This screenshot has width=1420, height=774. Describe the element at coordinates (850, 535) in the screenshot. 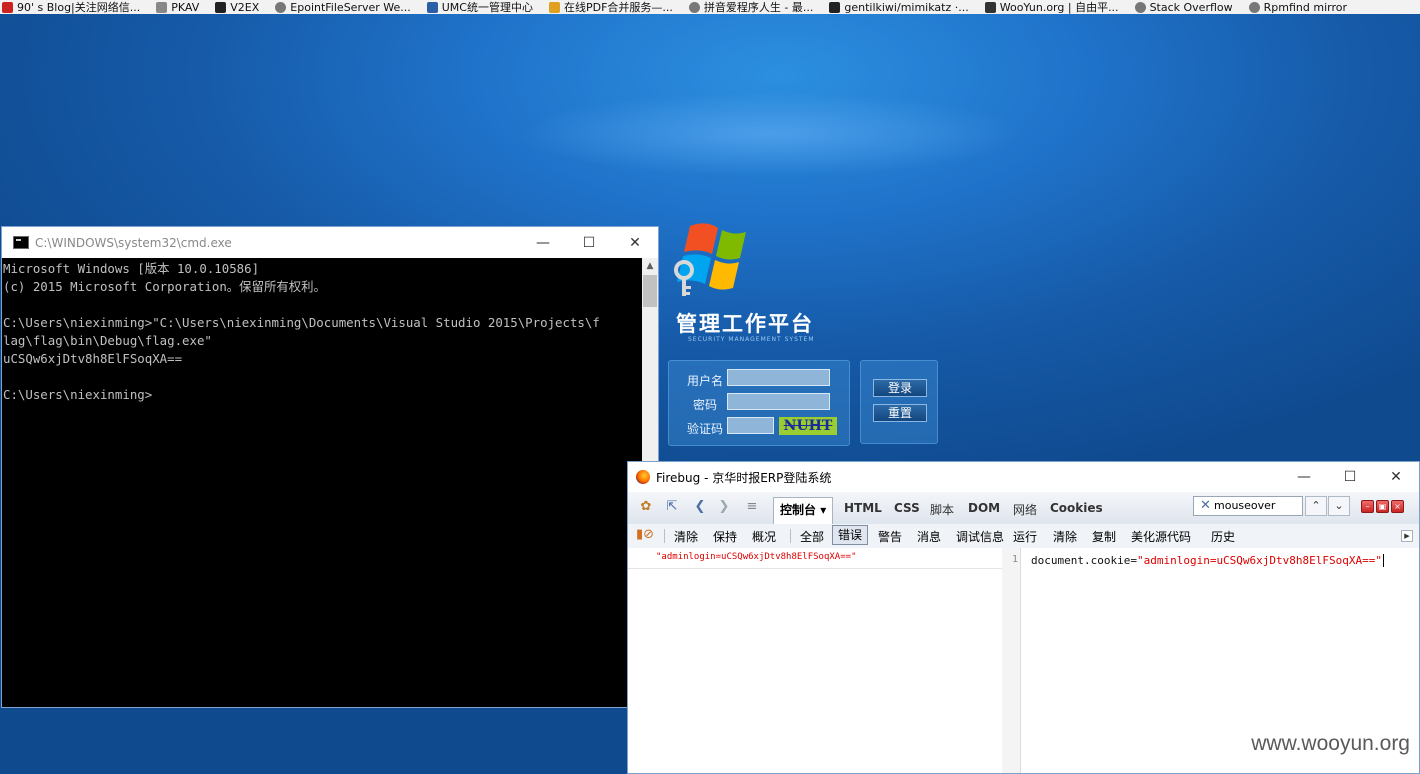

I see `filter-errors-button: 错误` at that location.